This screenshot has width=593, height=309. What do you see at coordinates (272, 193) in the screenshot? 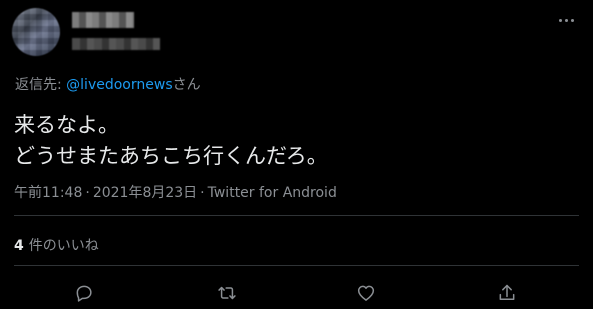
I see `tweet-source: Twitter for Android` at bounding box center [272, 193].